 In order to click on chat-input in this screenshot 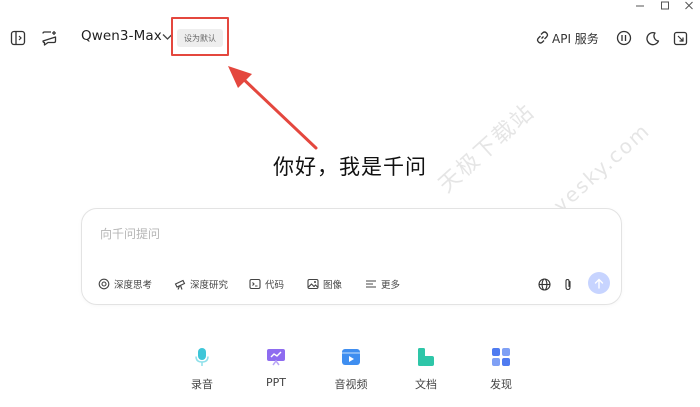, I will do `click(340, 234)`.